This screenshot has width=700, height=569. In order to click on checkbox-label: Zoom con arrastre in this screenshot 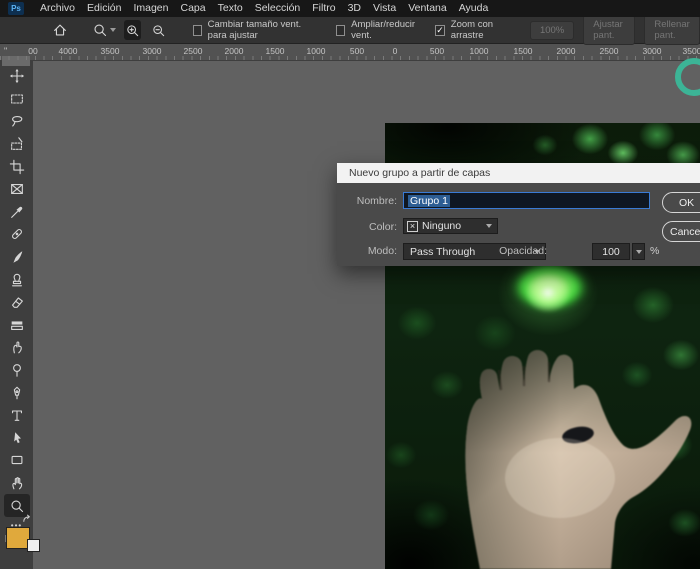, I will do `click(472, 30)`.